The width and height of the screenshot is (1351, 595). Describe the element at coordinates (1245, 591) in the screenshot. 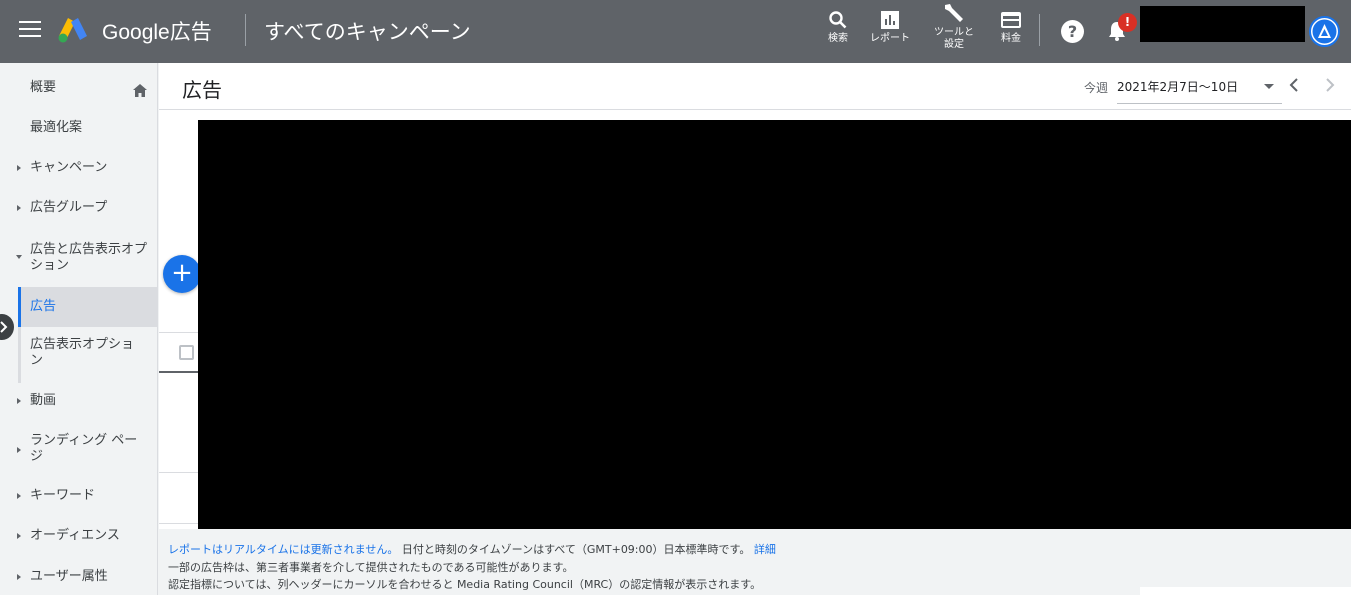

I see `footer-panel-edge` at that location.